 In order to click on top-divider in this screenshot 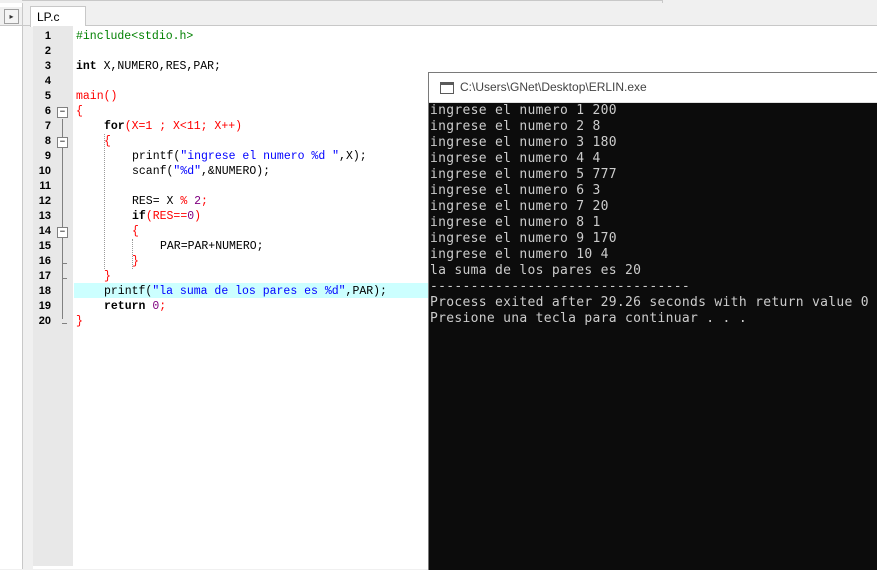, I will do `click(342, 0)`.